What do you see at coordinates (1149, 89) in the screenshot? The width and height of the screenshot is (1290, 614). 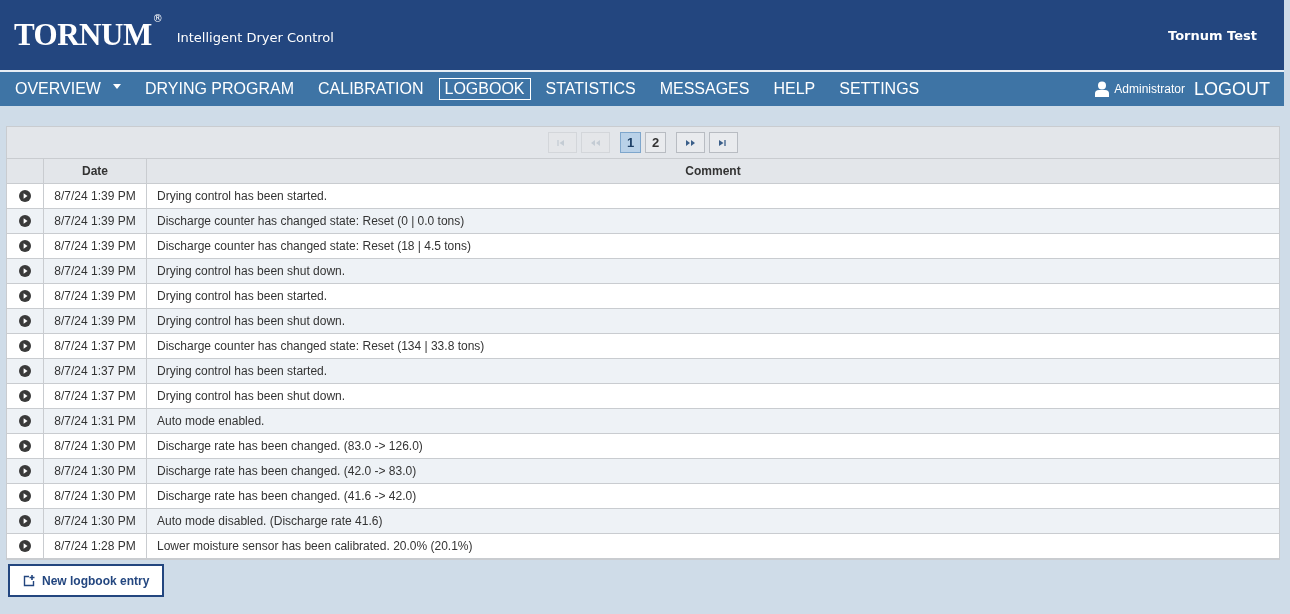 I see `user-name: Administrator` at bounding box center [1149, 89].